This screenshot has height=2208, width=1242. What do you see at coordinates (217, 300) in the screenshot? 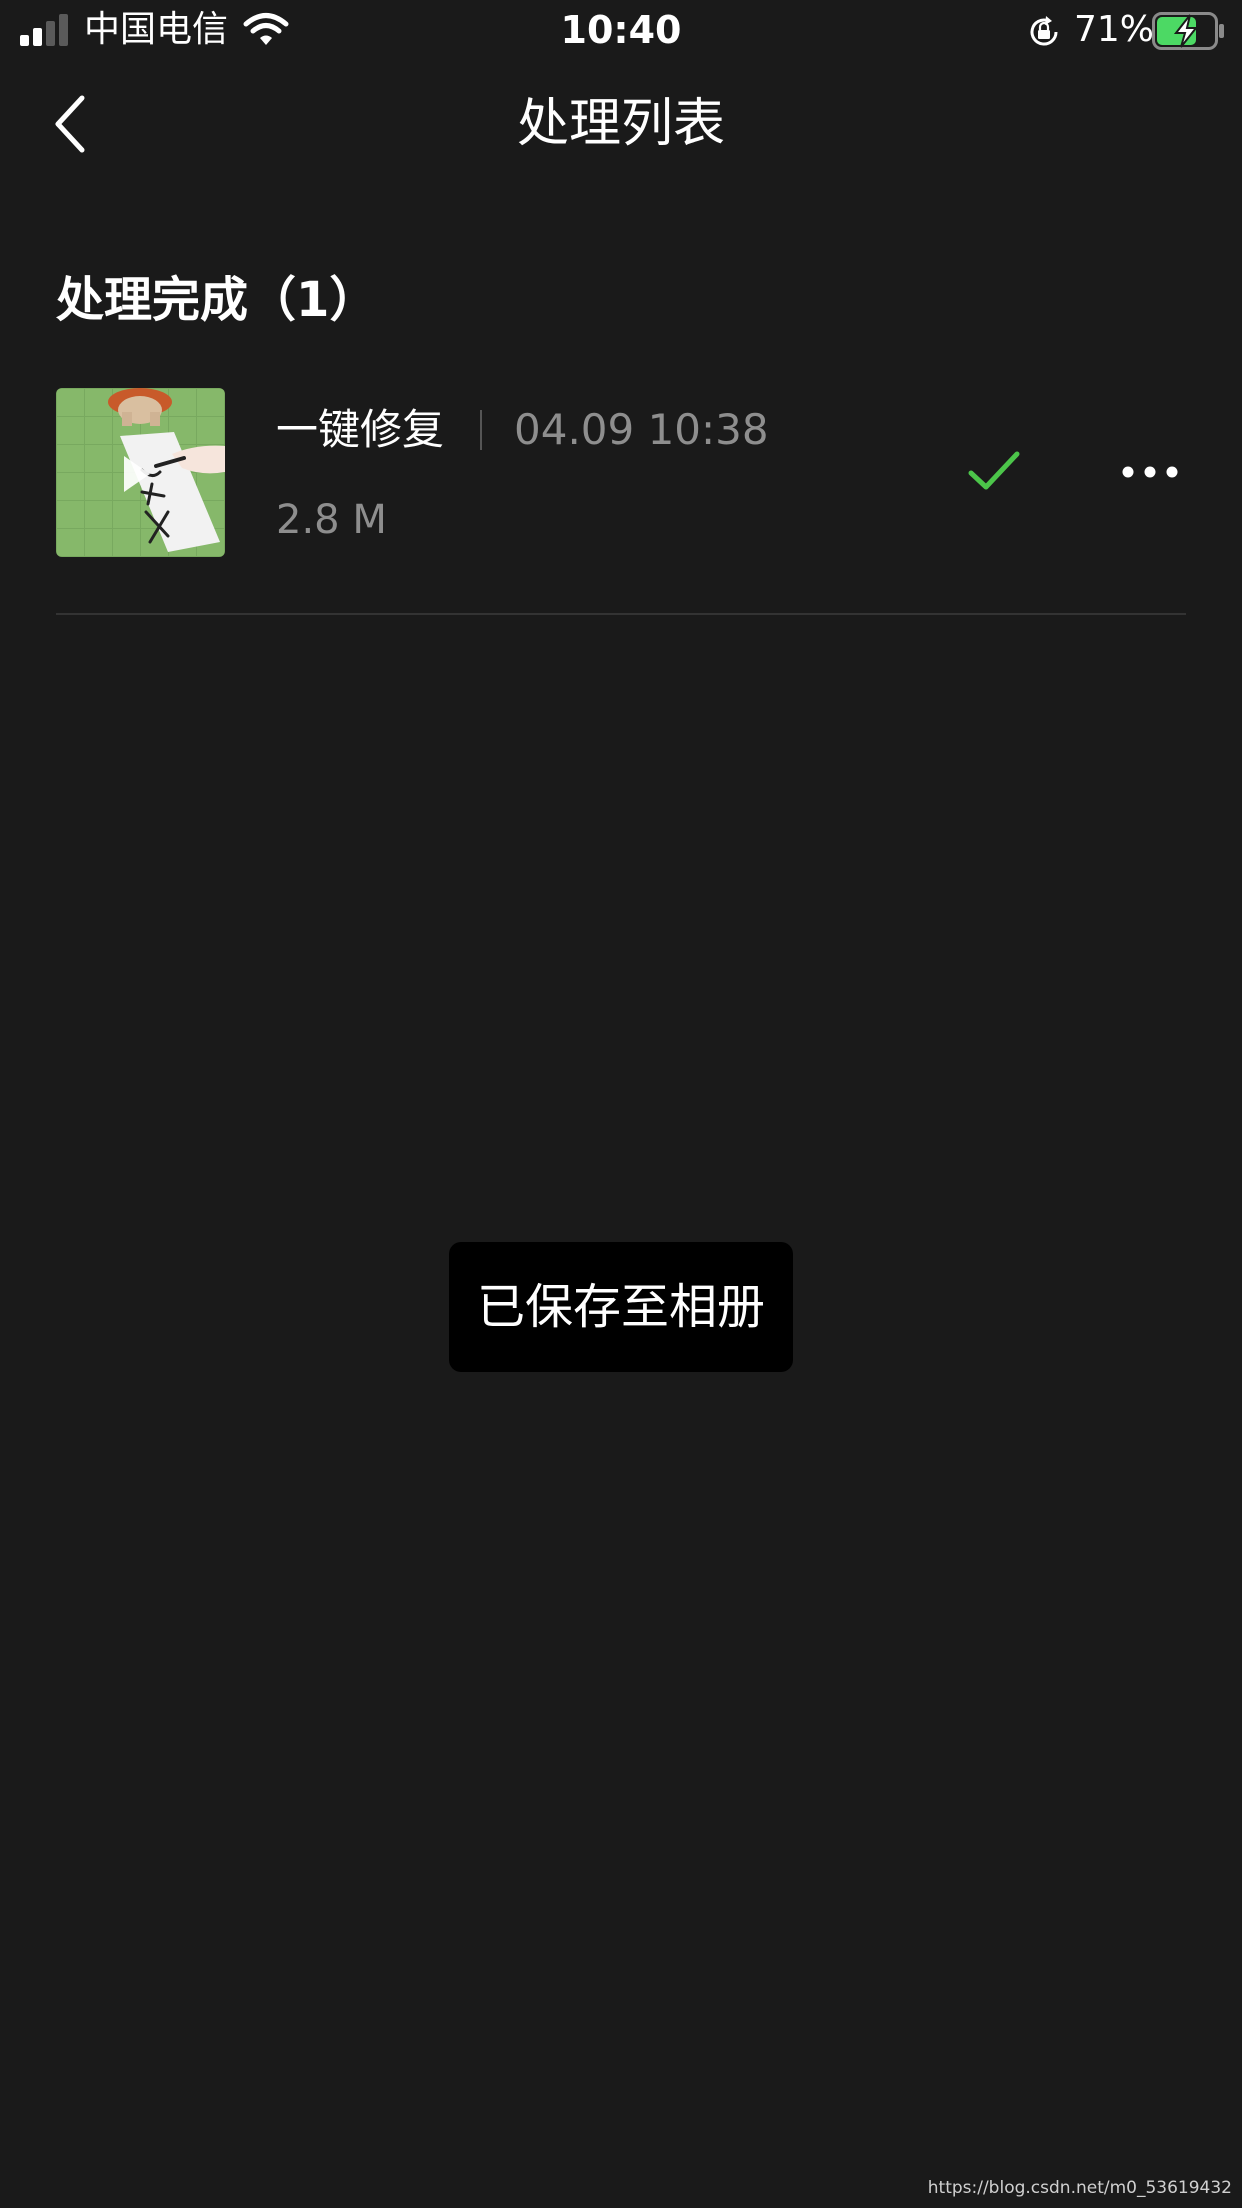
I see `section-title: 处理完成（1）` at bounding box center [217, 300].